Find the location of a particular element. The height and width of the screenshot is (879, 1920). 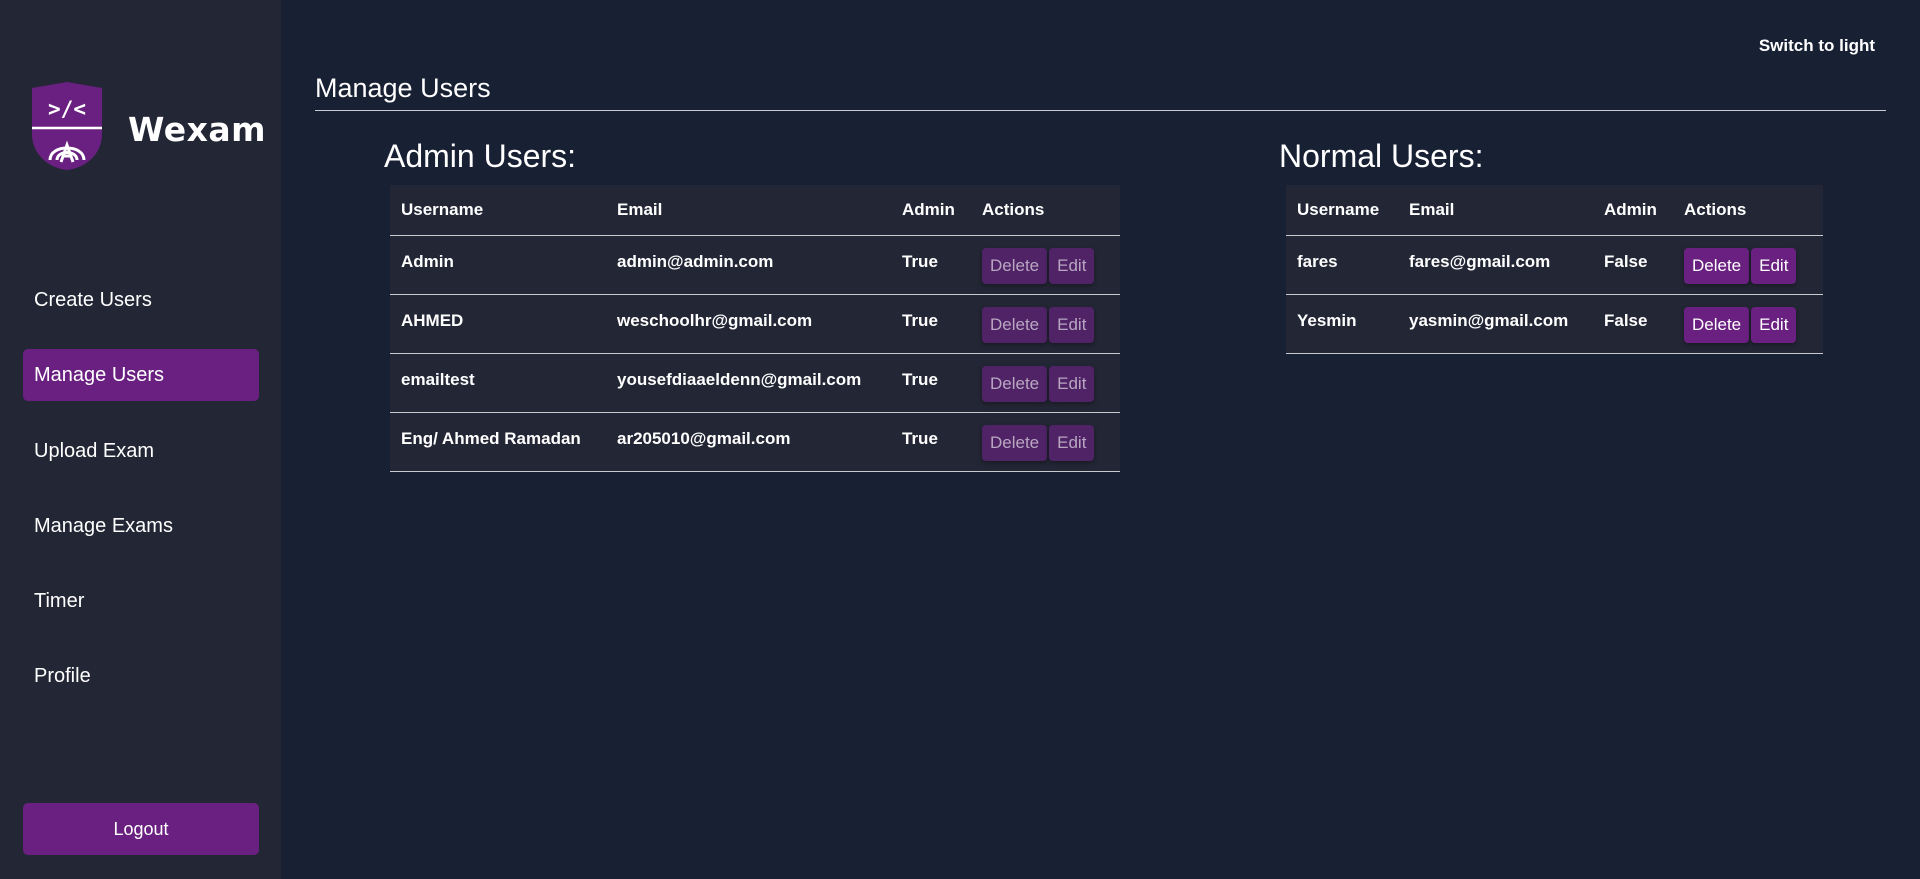

cell-email: admin@admin.com is located at coordinates (748, 265).